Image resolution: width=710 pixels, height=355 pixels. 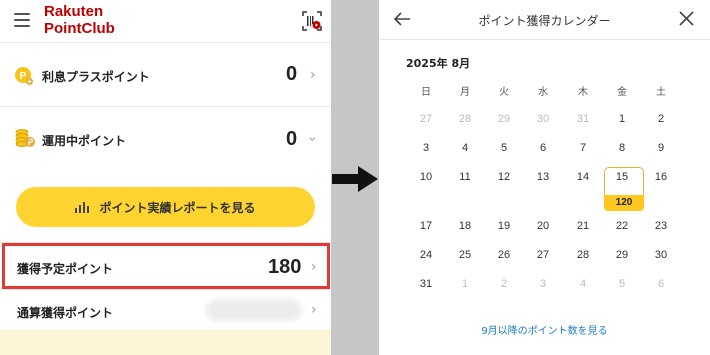 What do you see at coordinates (84, 141) in the screenshot?
I see `row-label: 運用中ポイント` at bounding box center [84, 141].